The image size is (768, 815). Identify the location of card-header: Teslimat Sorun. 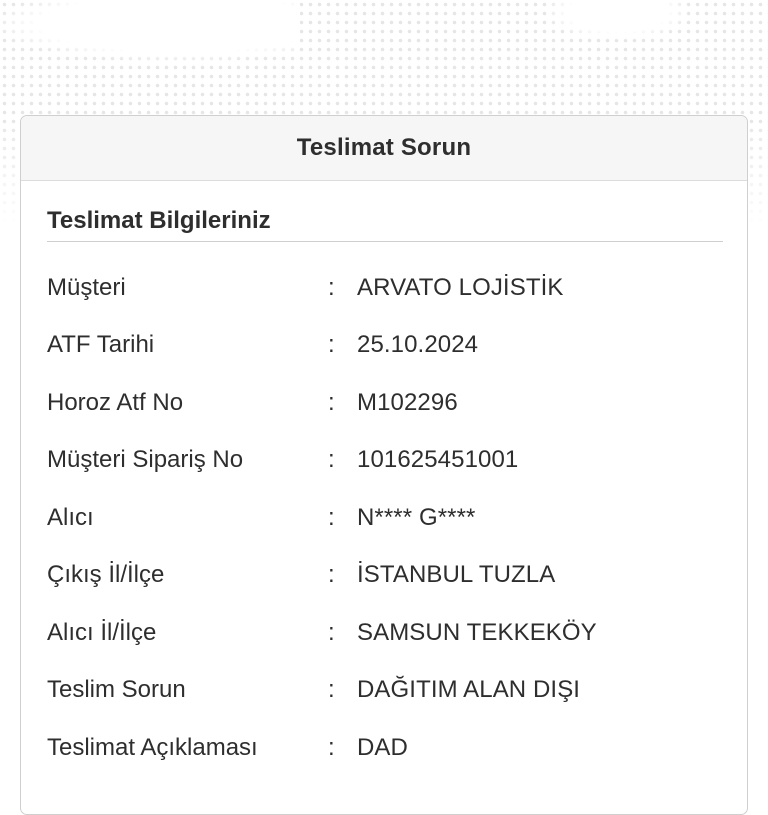
(384, 148).